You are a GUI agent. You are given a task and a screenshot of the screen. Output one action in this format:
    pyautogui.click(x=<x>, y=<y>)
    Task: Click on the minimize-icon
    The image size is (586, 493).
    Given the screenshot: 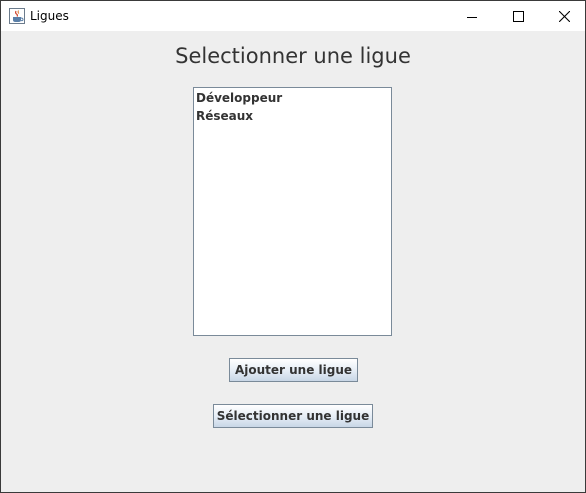 What is the action you would take?
    pyautogui.click(x=472, y=16)
    